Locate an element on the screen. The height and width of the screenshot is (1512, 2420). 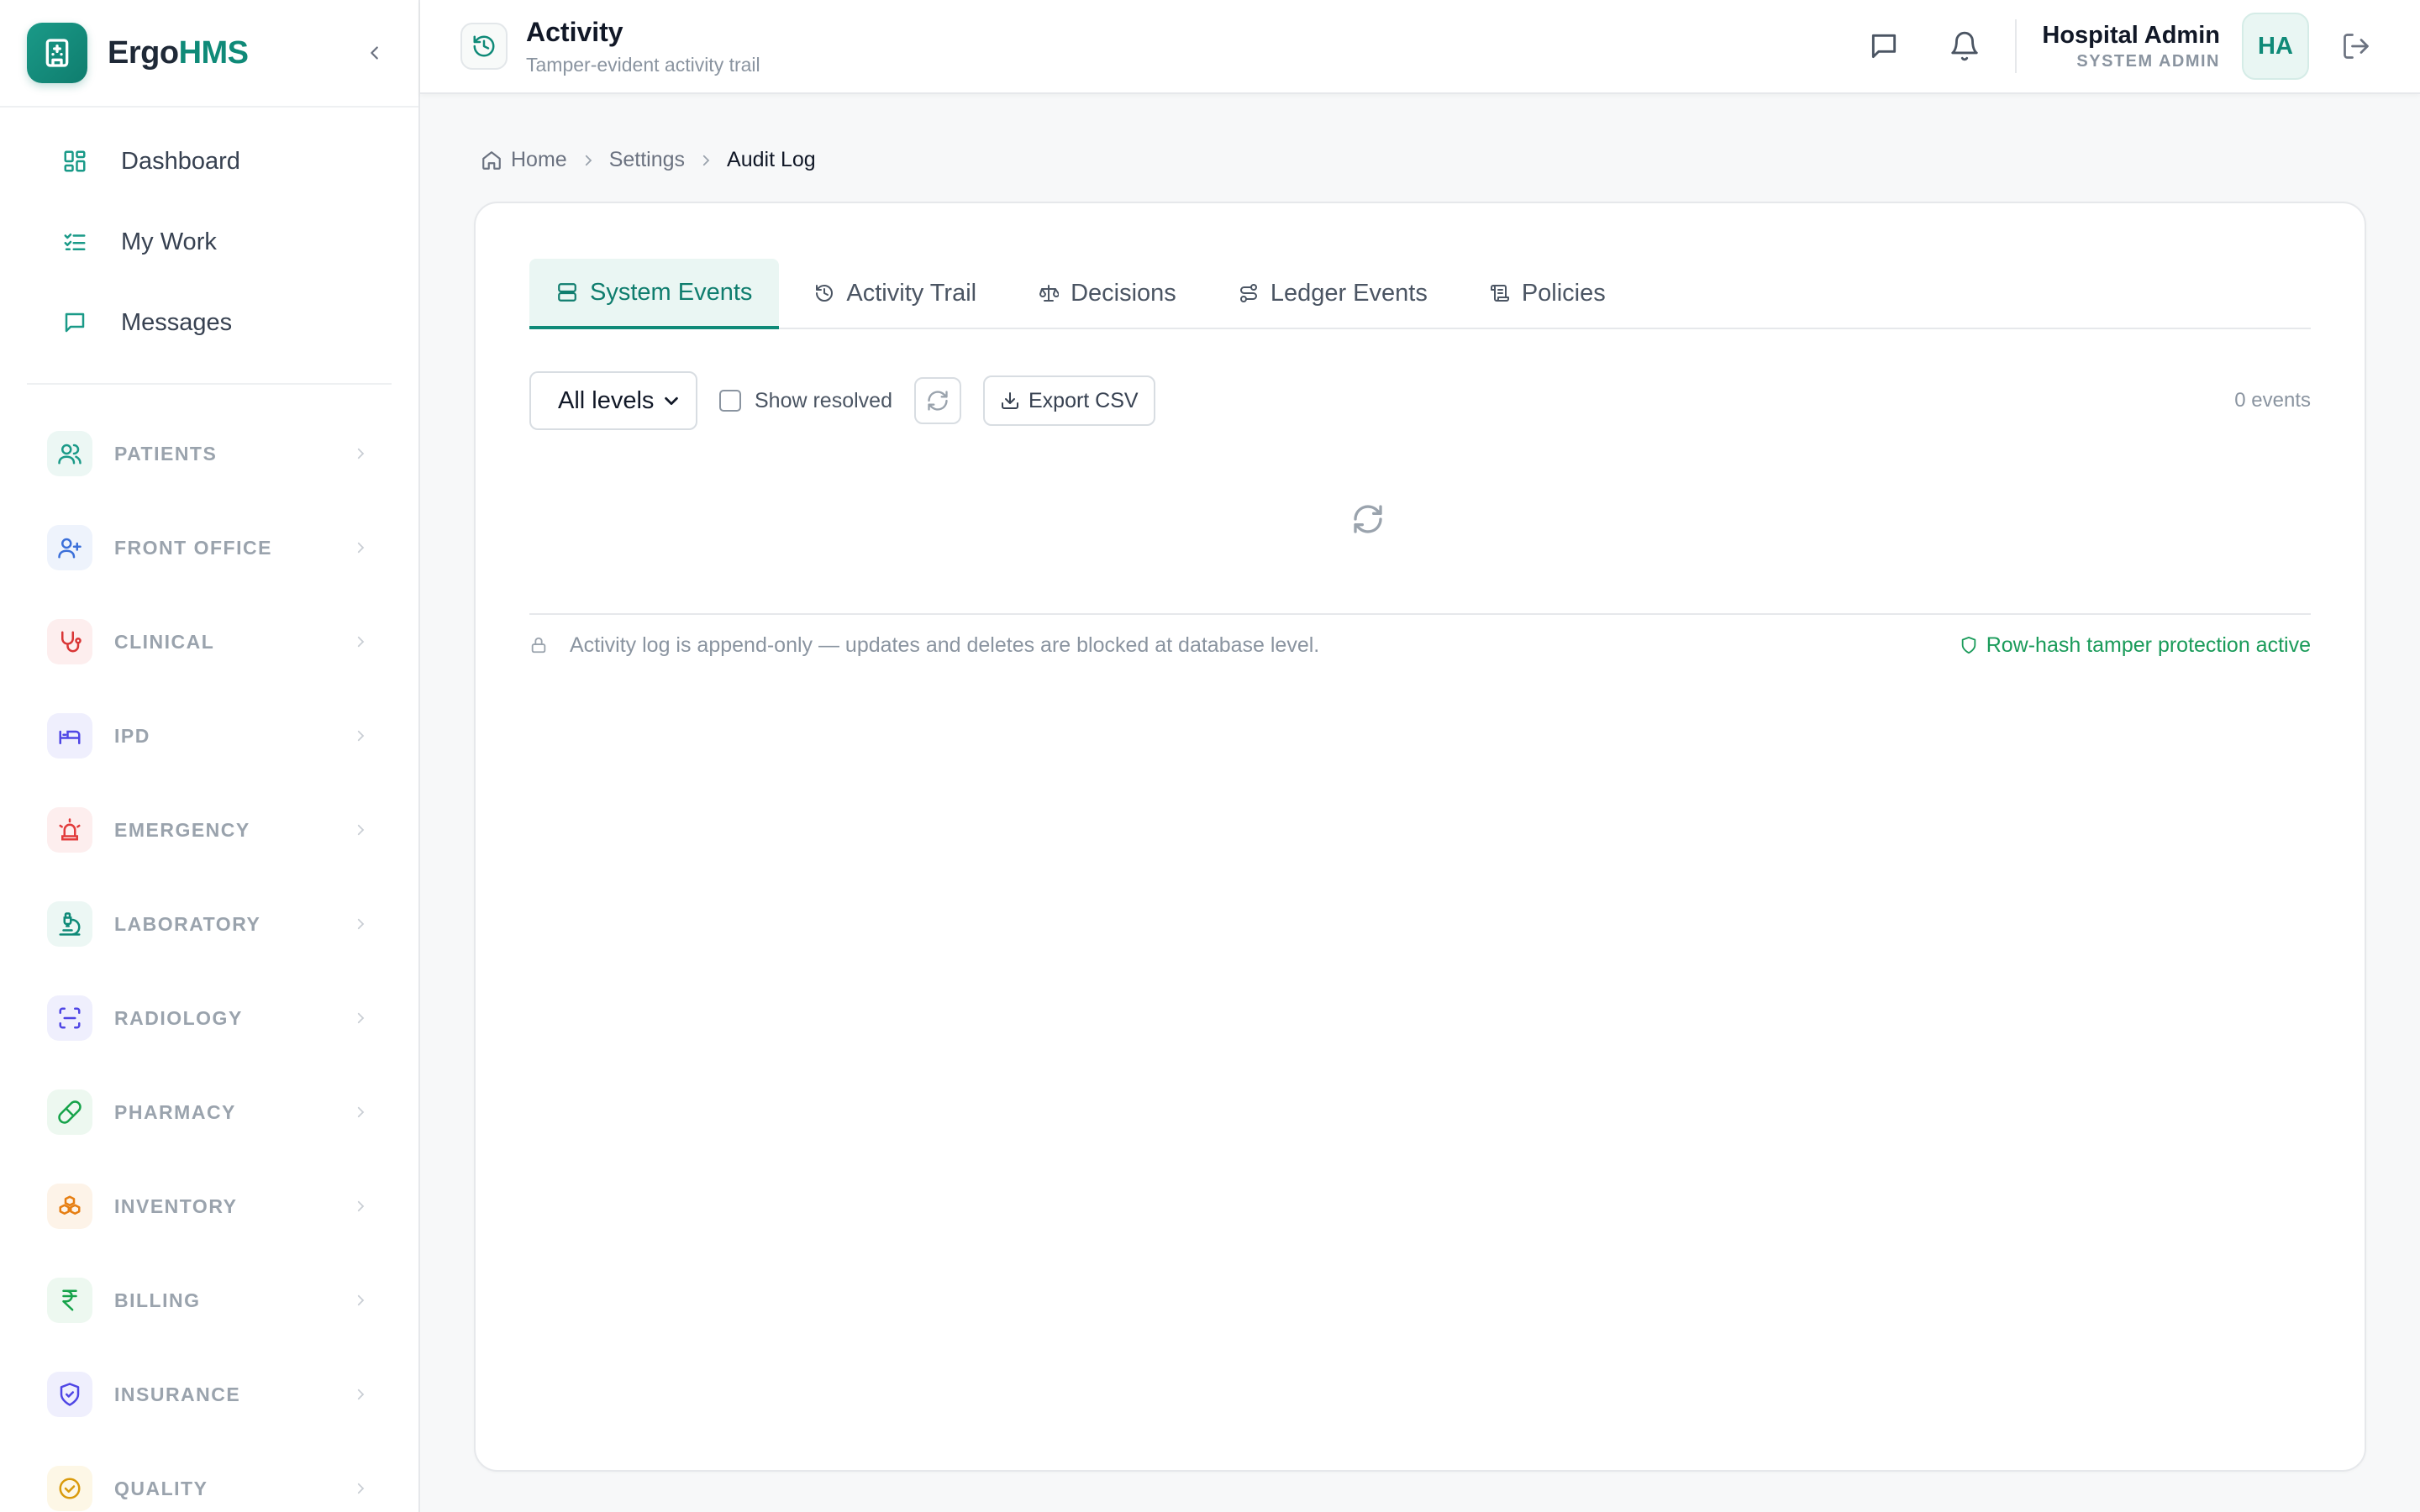
breadcrumb-settings: Settings is located at coordinates (647, 160).